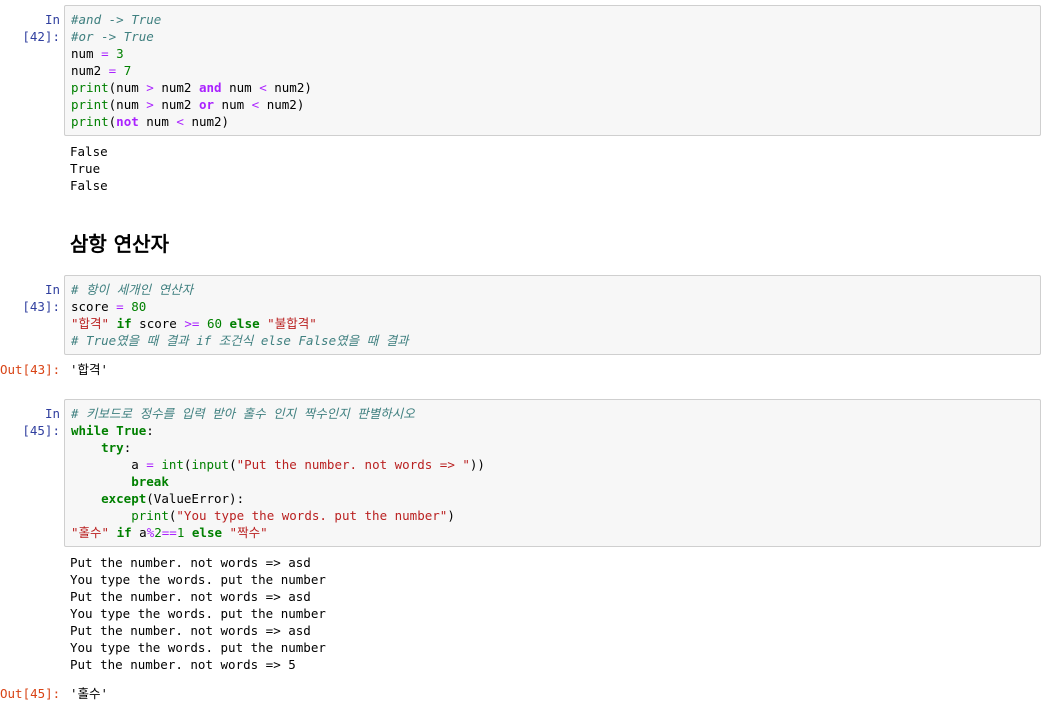 This screenshot has width=1048, height=718. What do you see at coordinates (139, 306) in the screenshot?
I see `code-token: 80` at bounding box center [139, 306].